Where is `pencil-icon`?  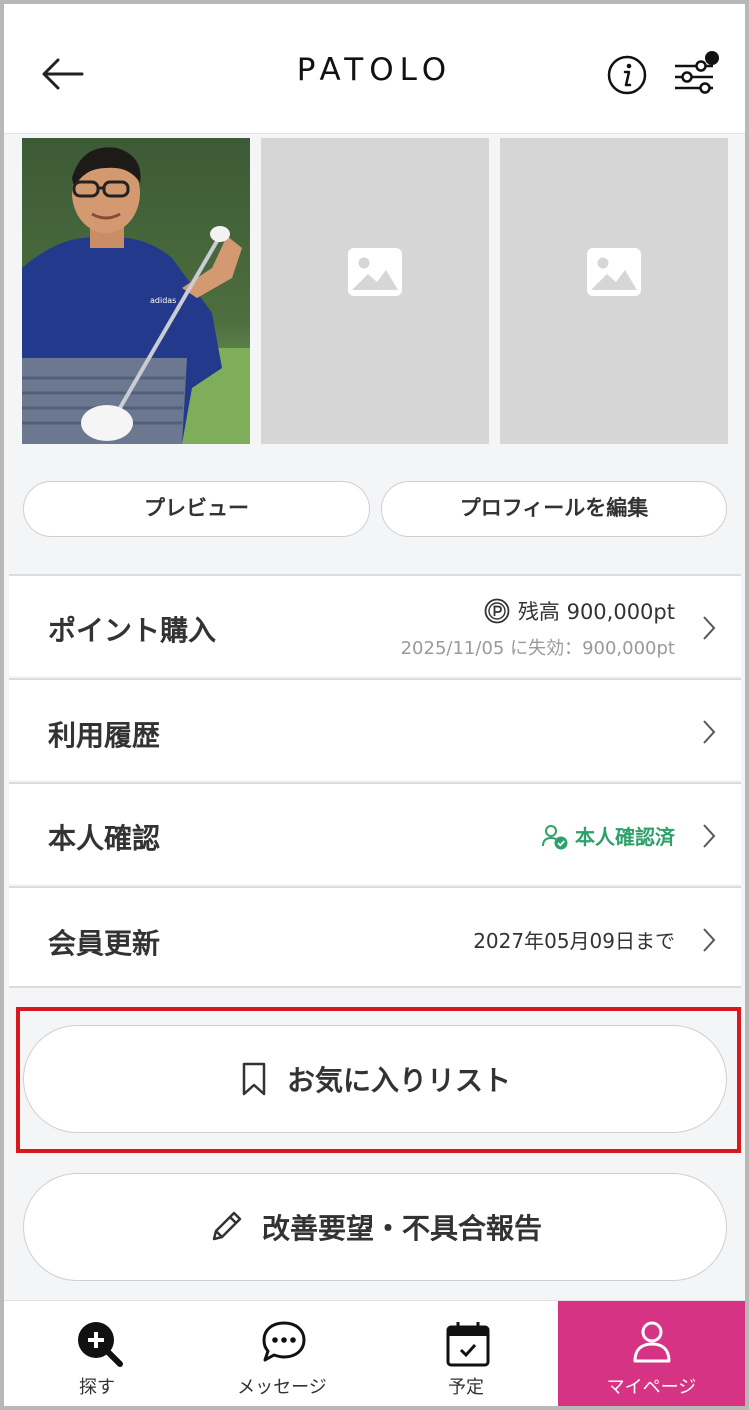
pencil-icon is located at coordinates (227, 1226).